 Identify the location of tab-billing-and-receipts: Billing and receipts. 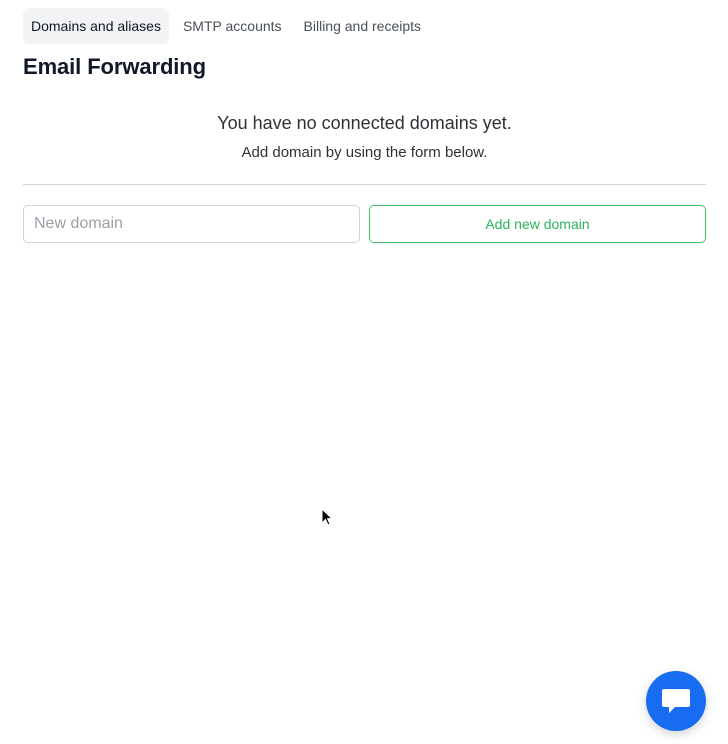
(363, 26).